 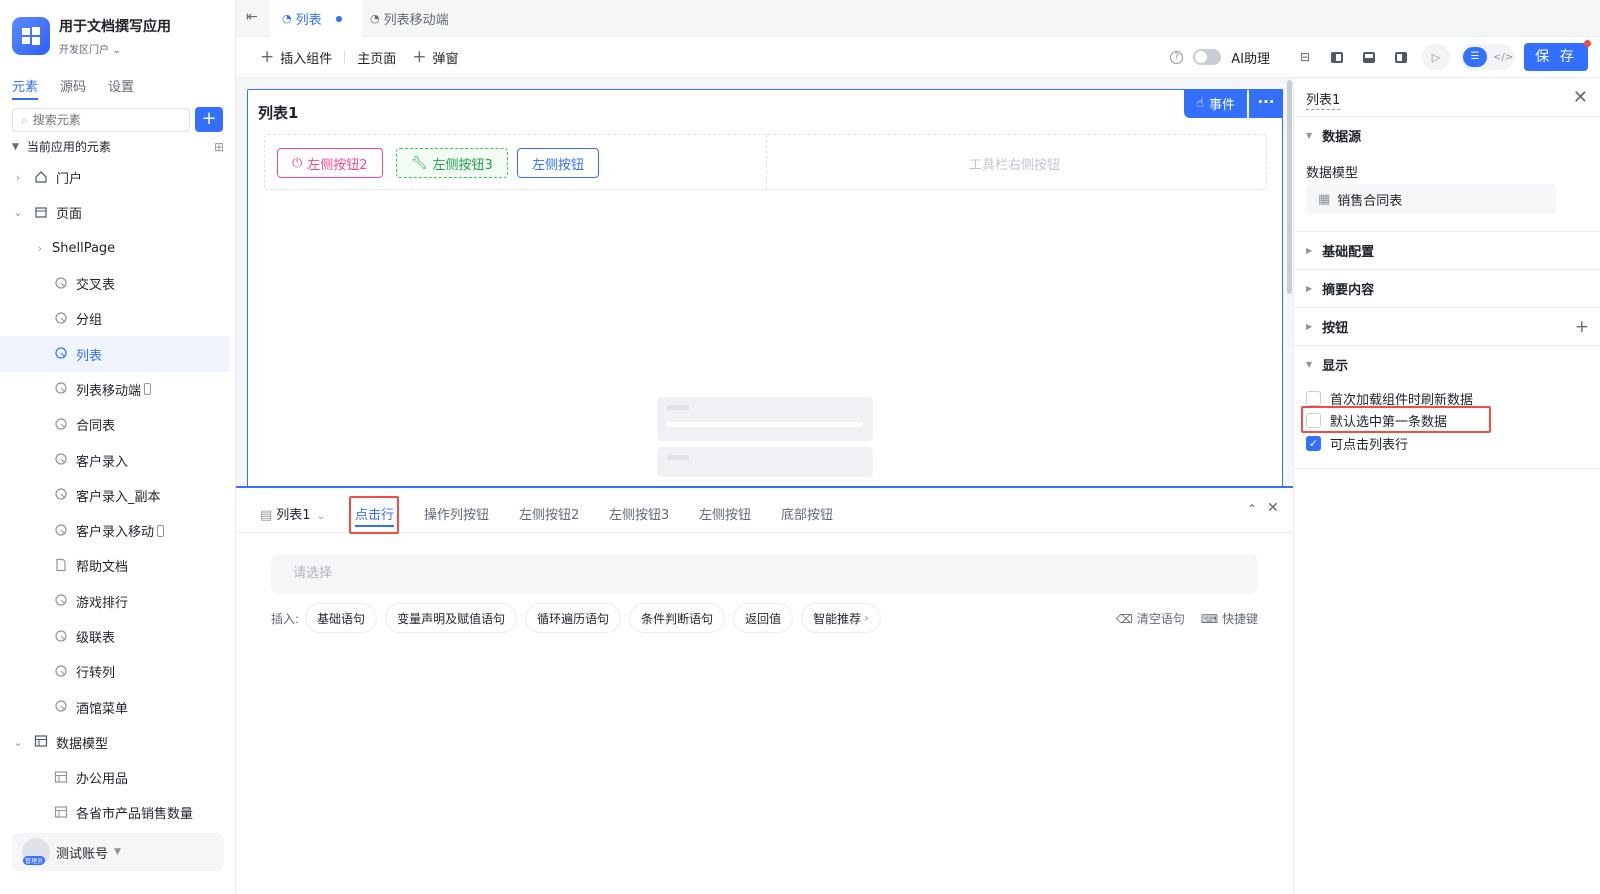 I want to click on tab-list-mobile: ◔ 列表移动端, so click(x=409, y=18).